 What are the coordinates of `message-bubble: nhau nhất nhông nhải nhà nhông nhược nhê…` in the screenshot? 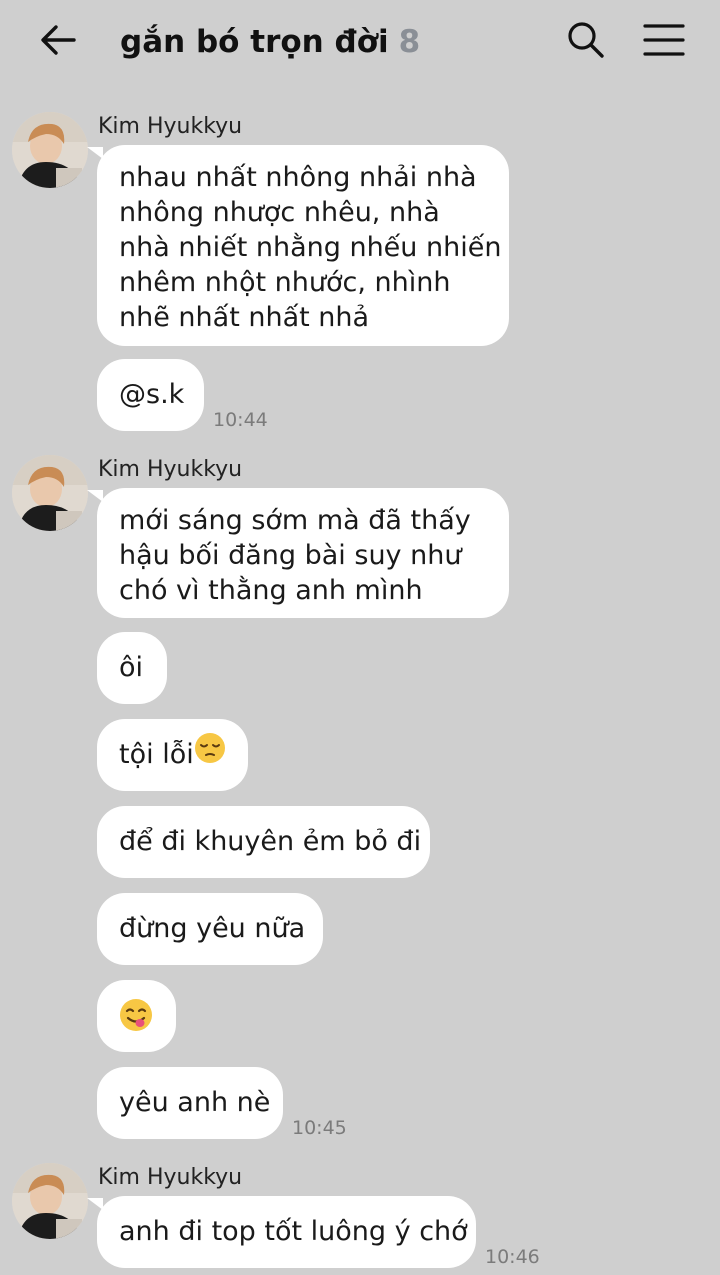 It's located at (298, 245).